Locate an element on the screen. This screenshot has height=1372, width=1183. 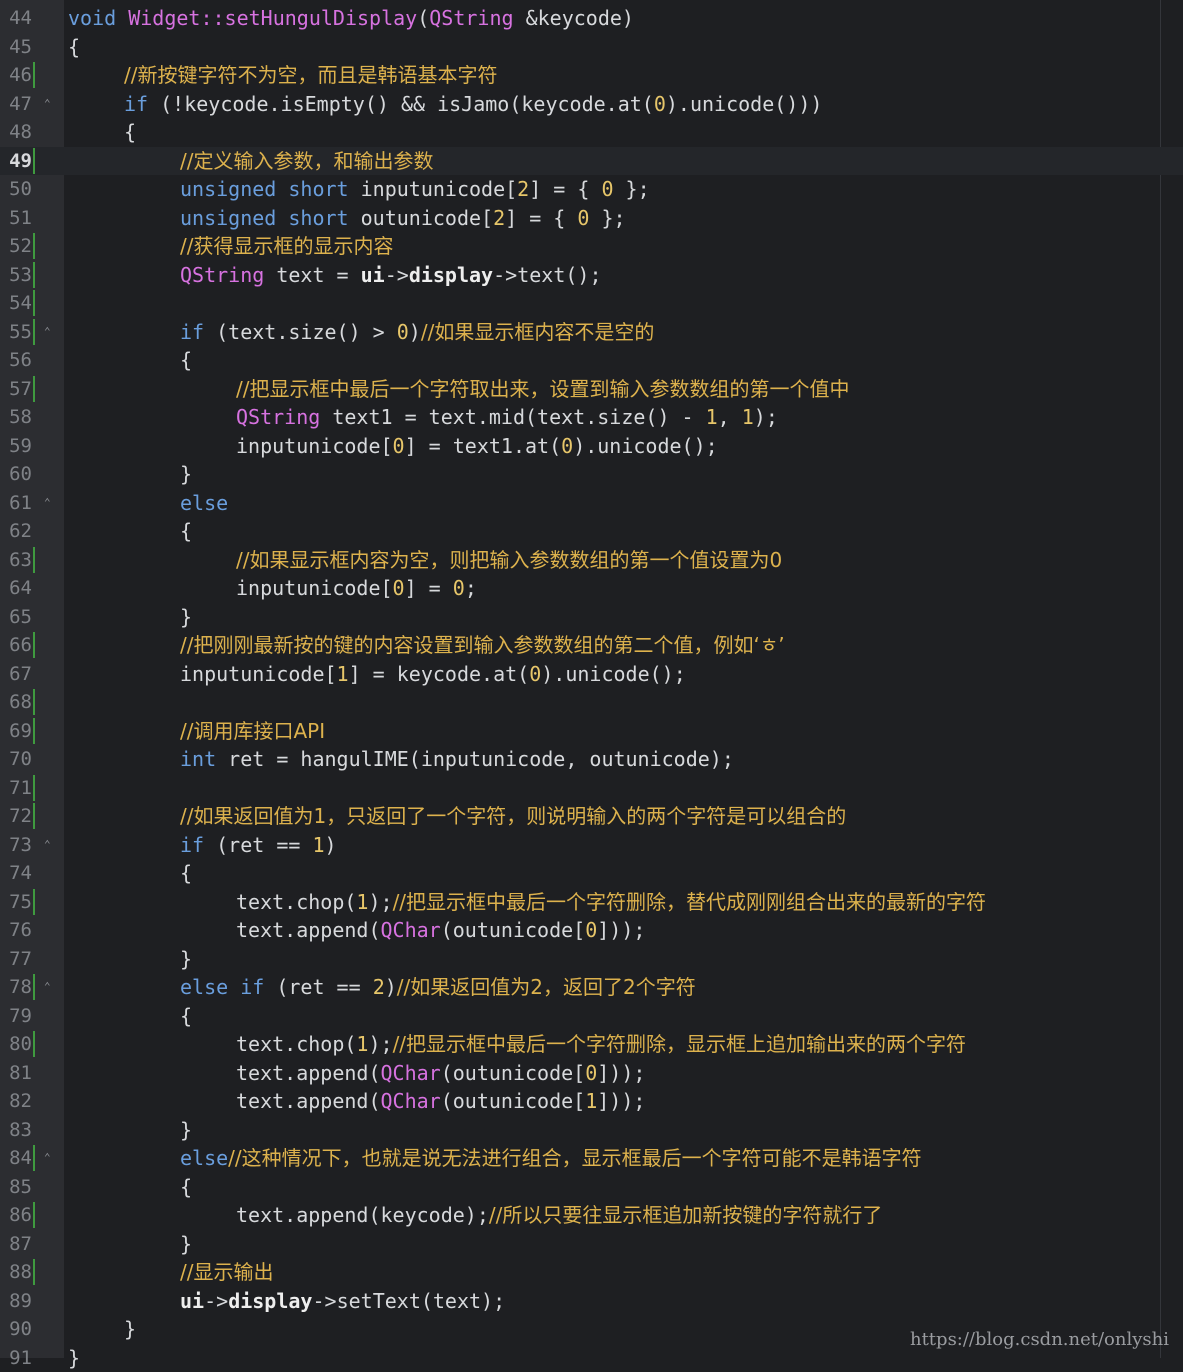
code-text: else//这种情况下，也就是说无法进行组合，显示框最后一个字符可能不是韩语字符 is located at coordinates (551, 1158).